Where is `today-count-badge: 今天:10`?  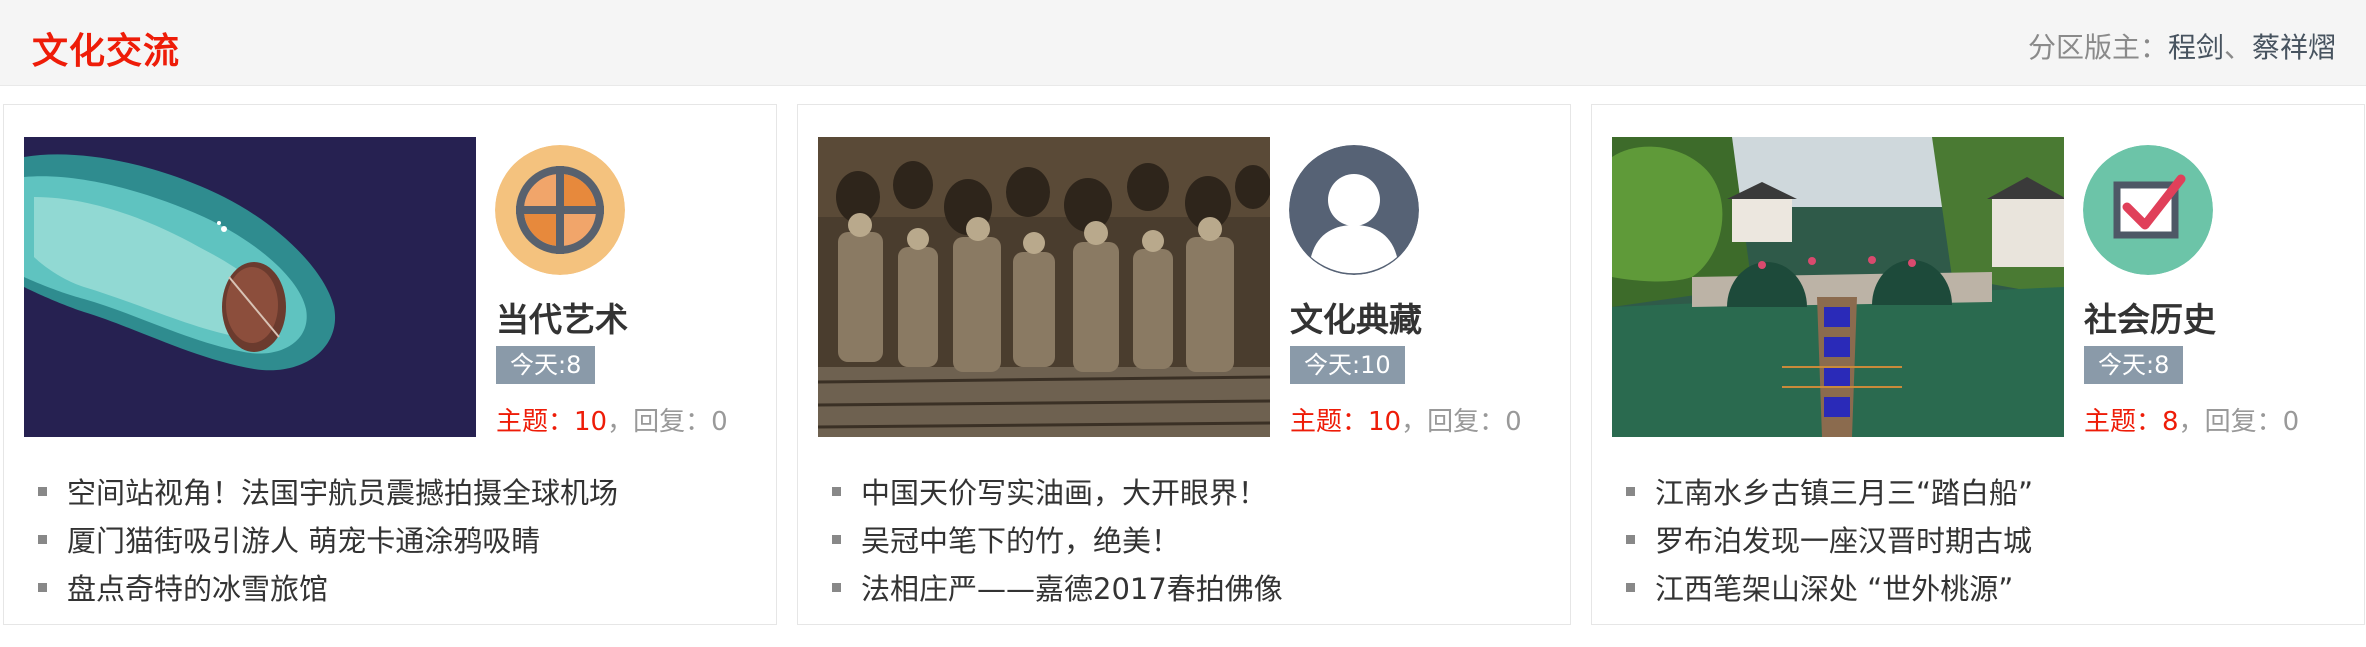 today-count-badge: 今天:10 is located at coordinates (1347, 365).